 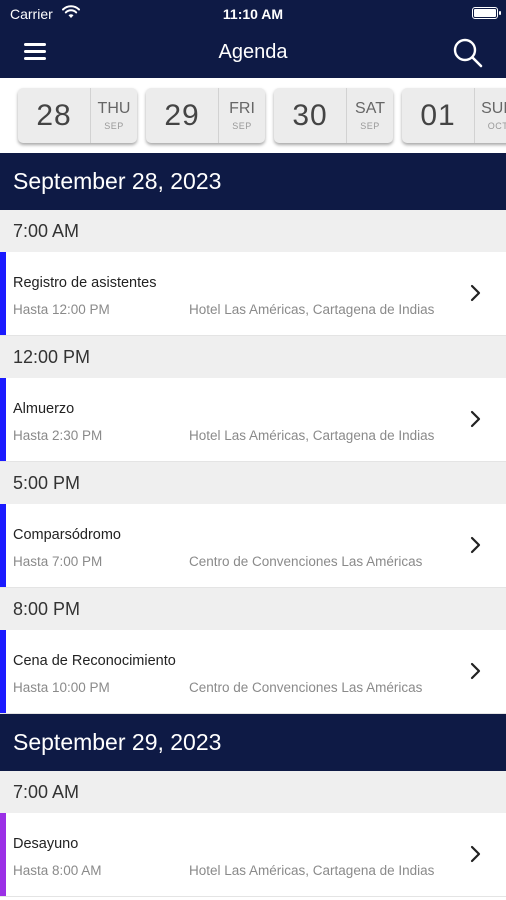 What do you see at coordinates (253, 742) in the screenshot?
I see `date-section-header: September 29, 2023` at bounding box center [253, 742].